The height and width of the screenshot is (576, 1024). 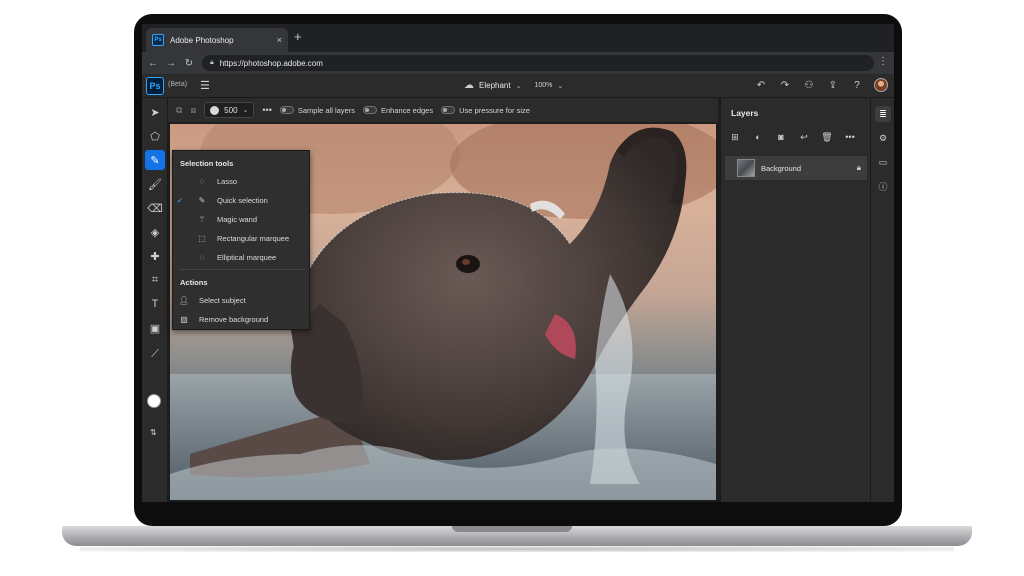 What do you see at coordinates (796, 168) in the screenshot?
I see `layer-row-background: Background 🔒︎` at bounding box center [796, 168].